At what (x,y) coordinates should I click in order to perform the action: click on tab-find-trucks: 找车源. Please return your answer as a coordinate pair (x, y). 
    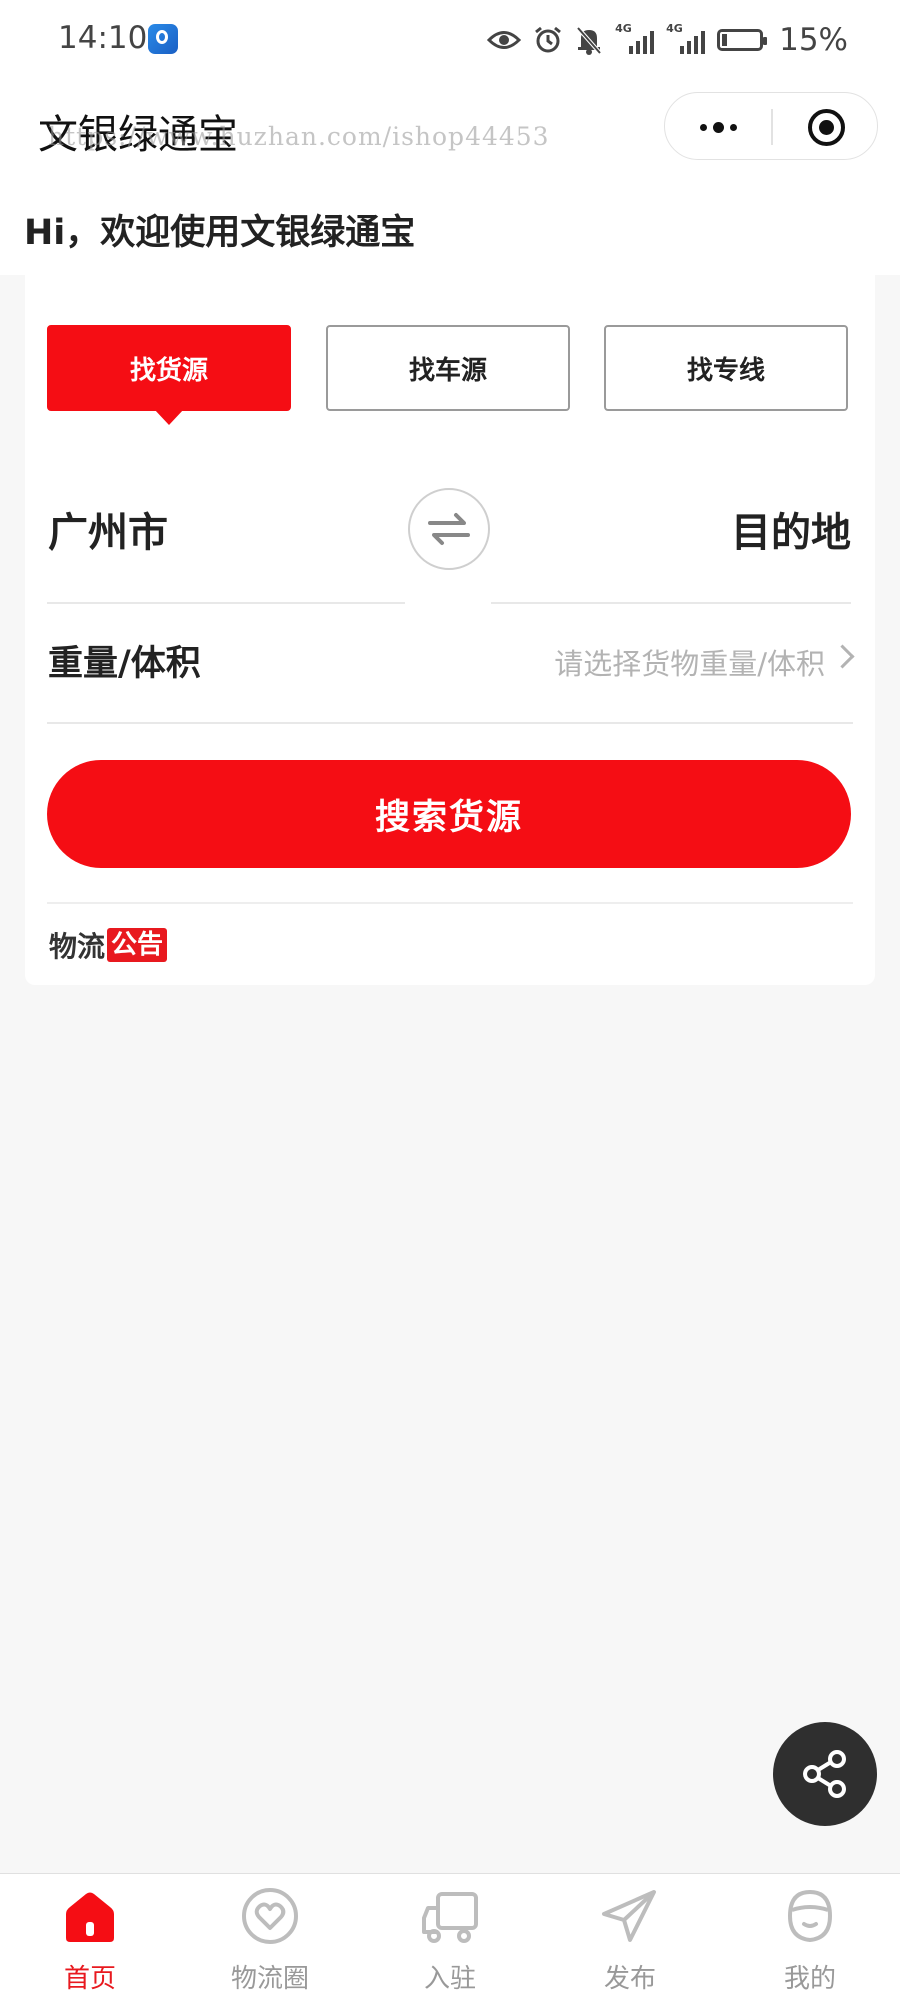
    Looking at the image, I should click on (448, 368).